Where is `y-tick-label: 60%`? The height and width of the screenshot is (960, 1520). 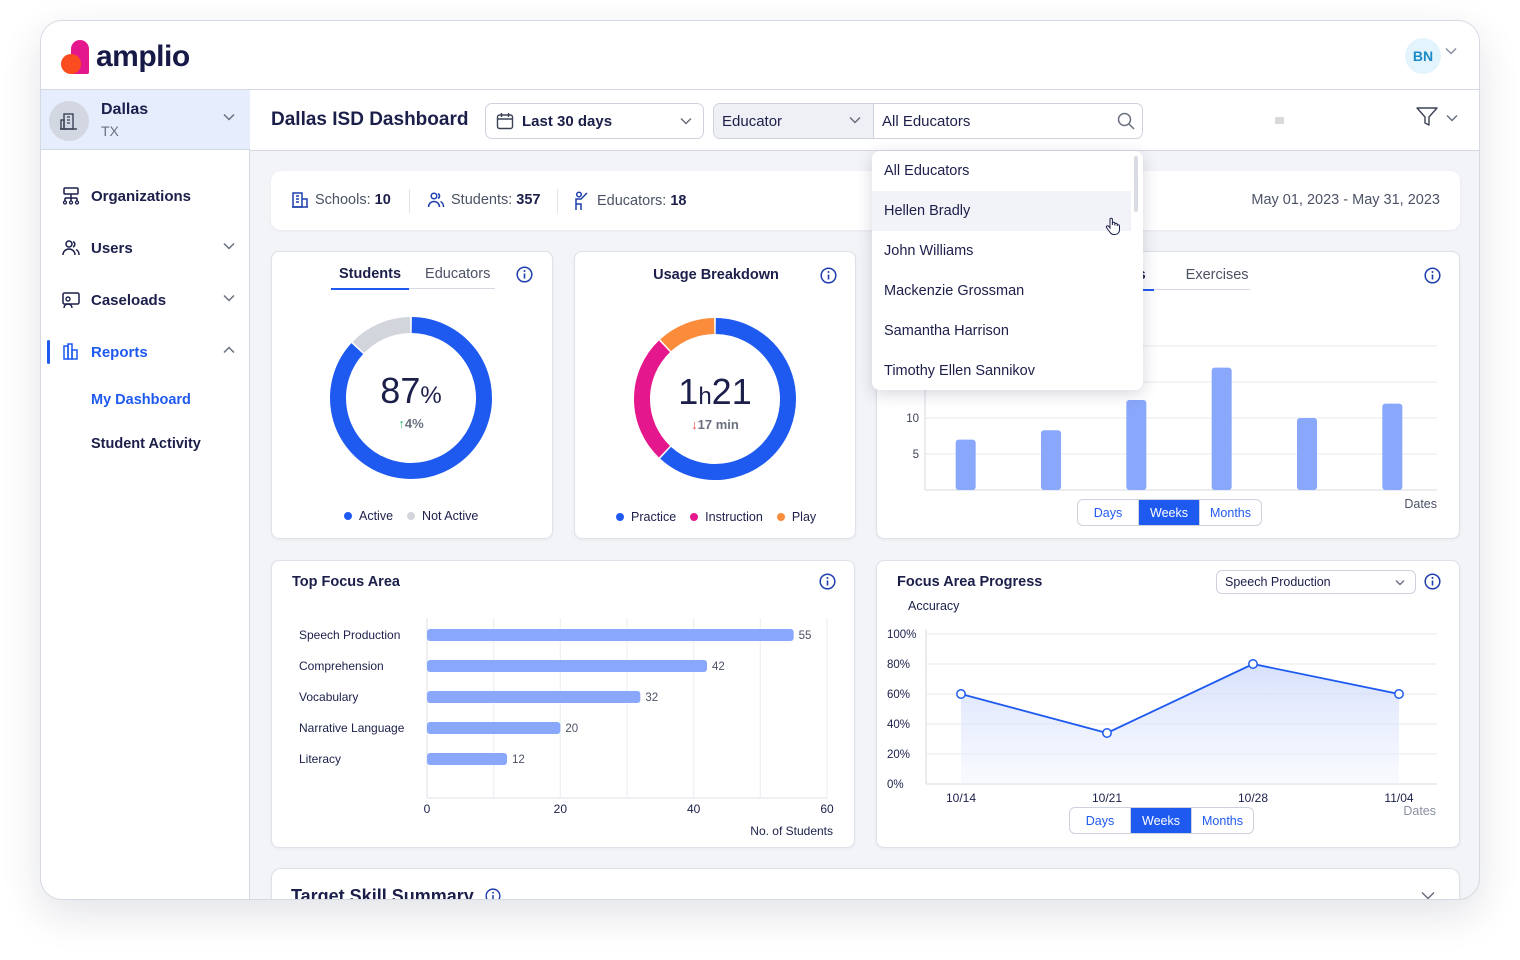
y-tick-label: 60% is located at coordinates (898, 695).